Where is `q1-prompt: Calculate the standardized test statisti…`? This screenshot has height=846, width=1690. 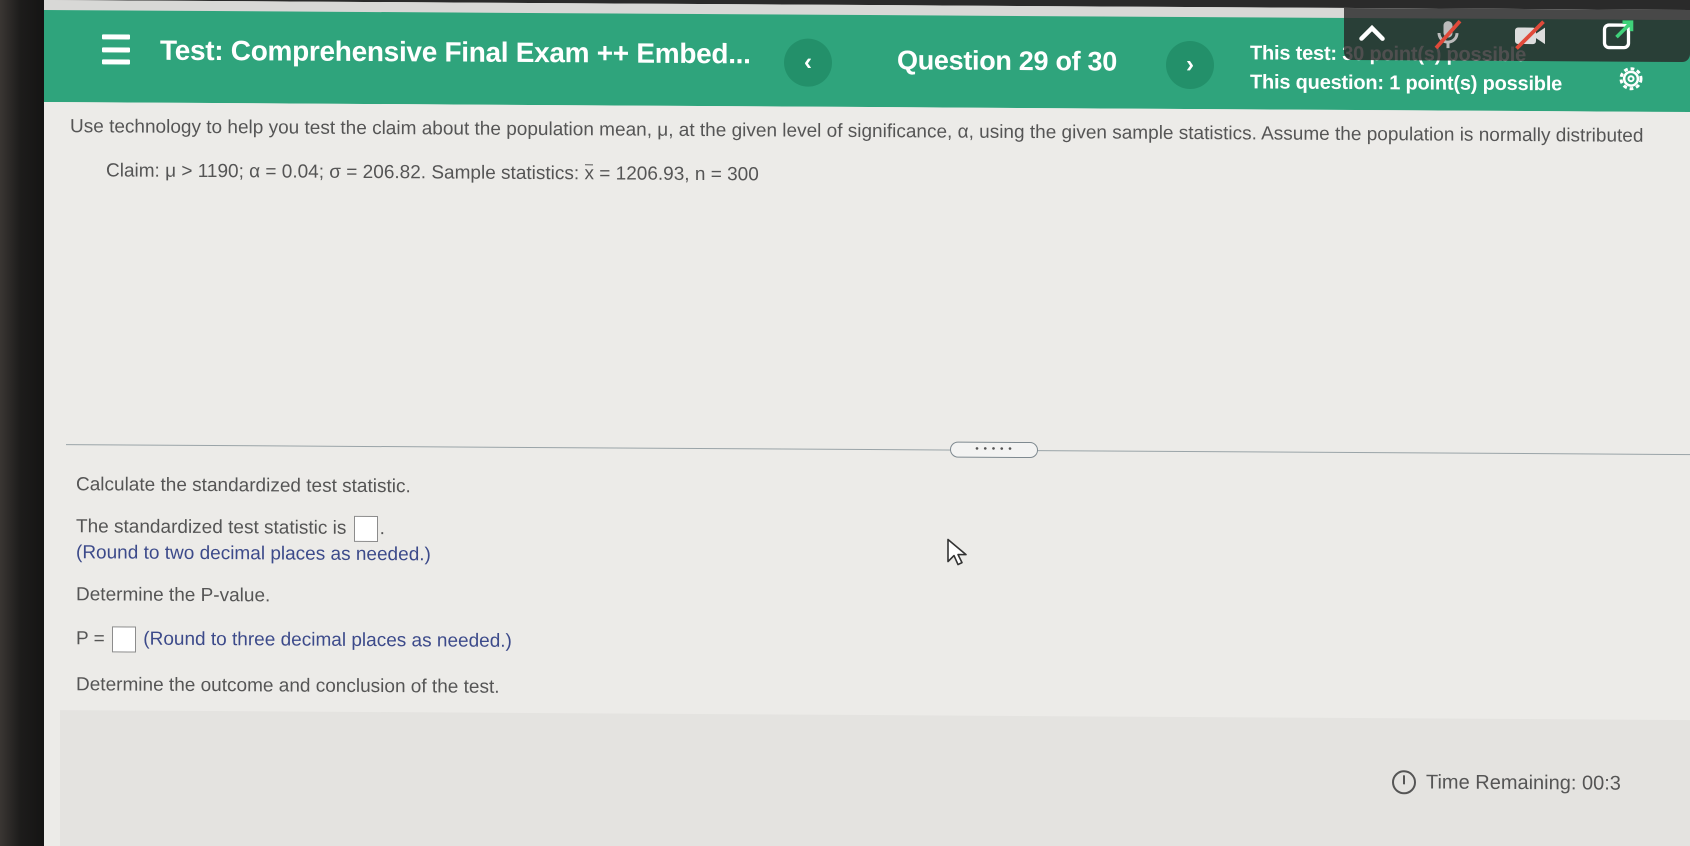 q1-prompt: Calculate the standardized test statisti… is located at coordinates (243, 486).